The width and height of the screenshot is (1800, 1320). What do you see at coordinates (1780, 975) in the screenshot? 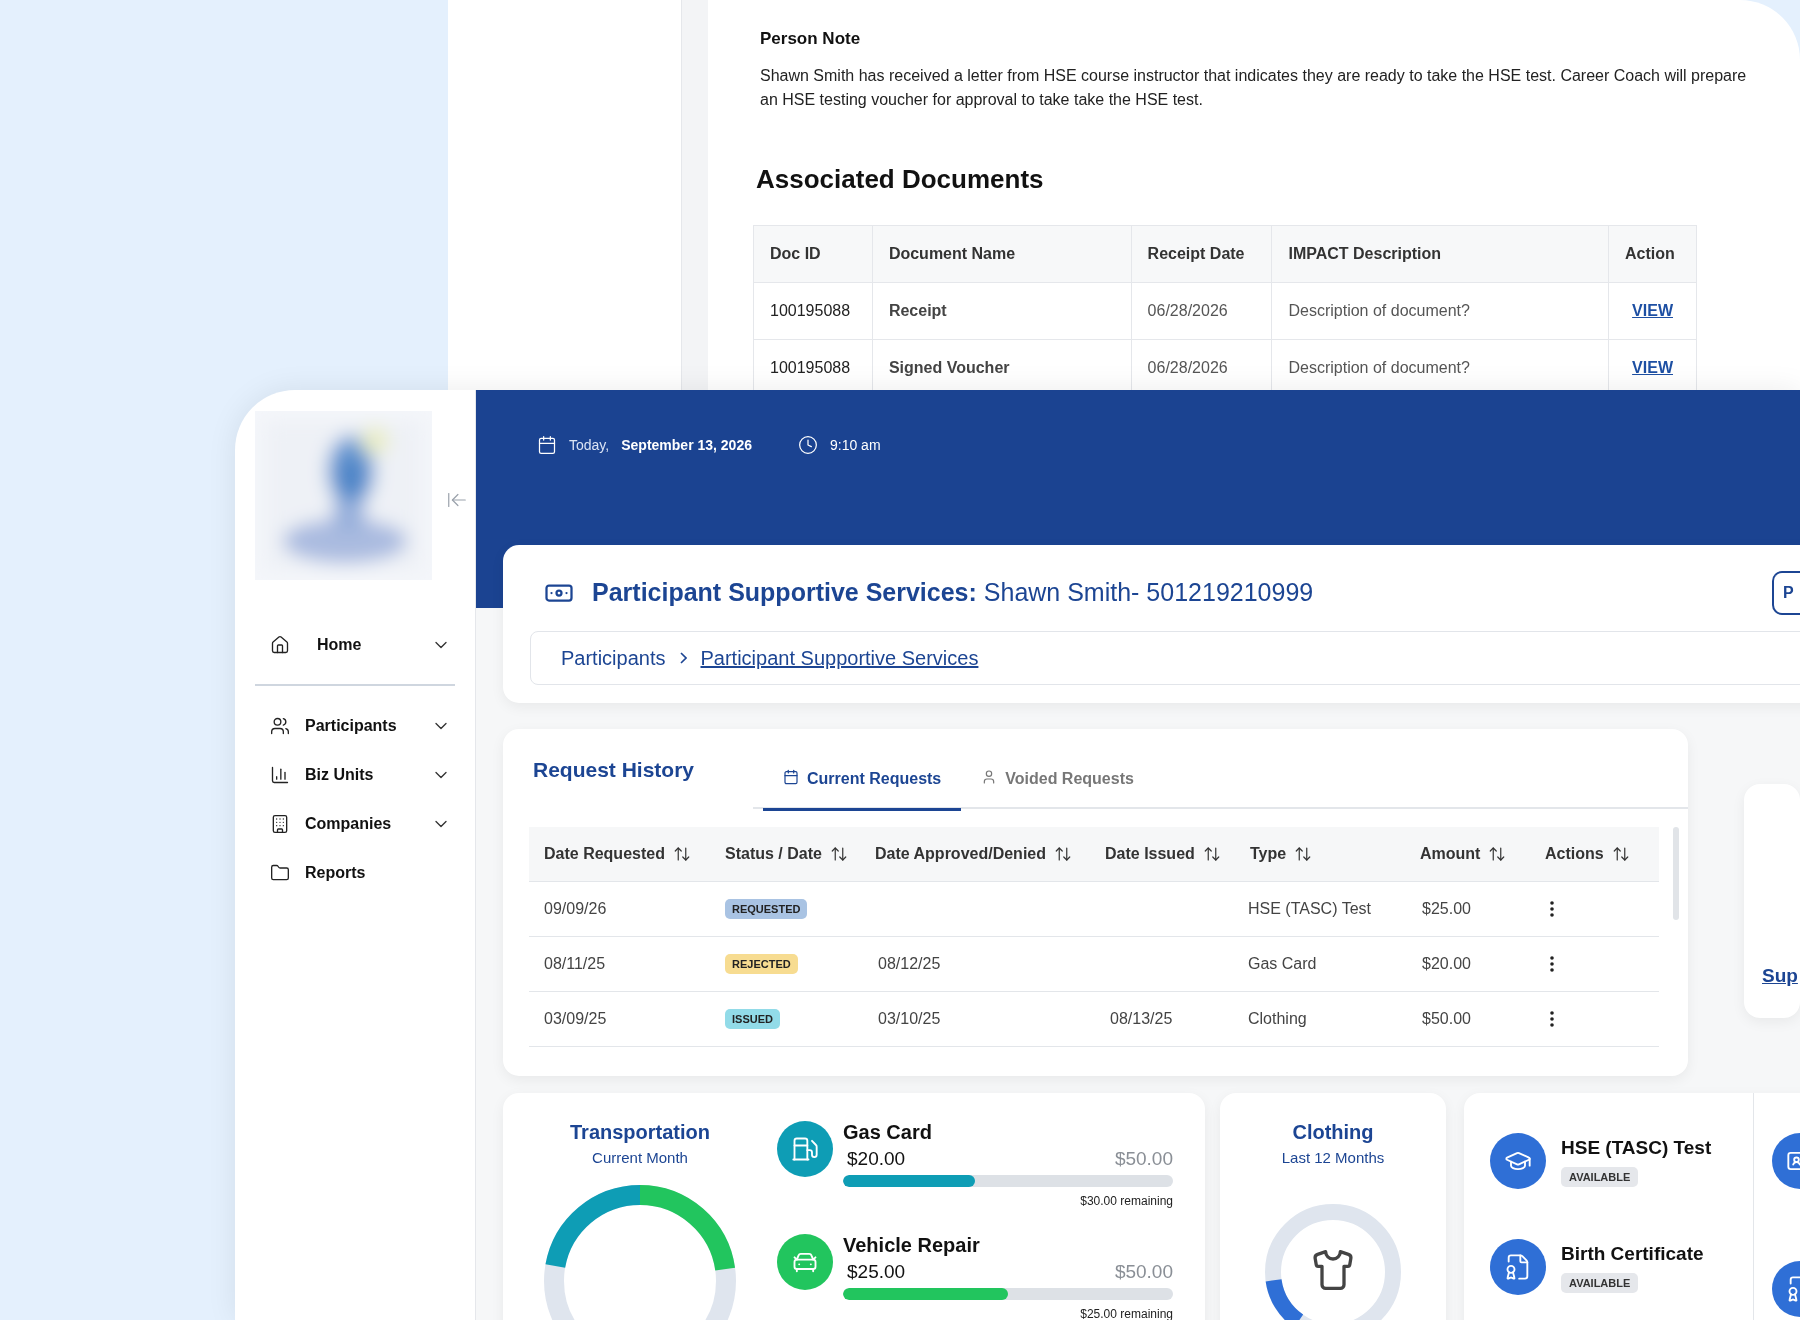
I see `card-link: Sup` at bounding box center [1780, 975].